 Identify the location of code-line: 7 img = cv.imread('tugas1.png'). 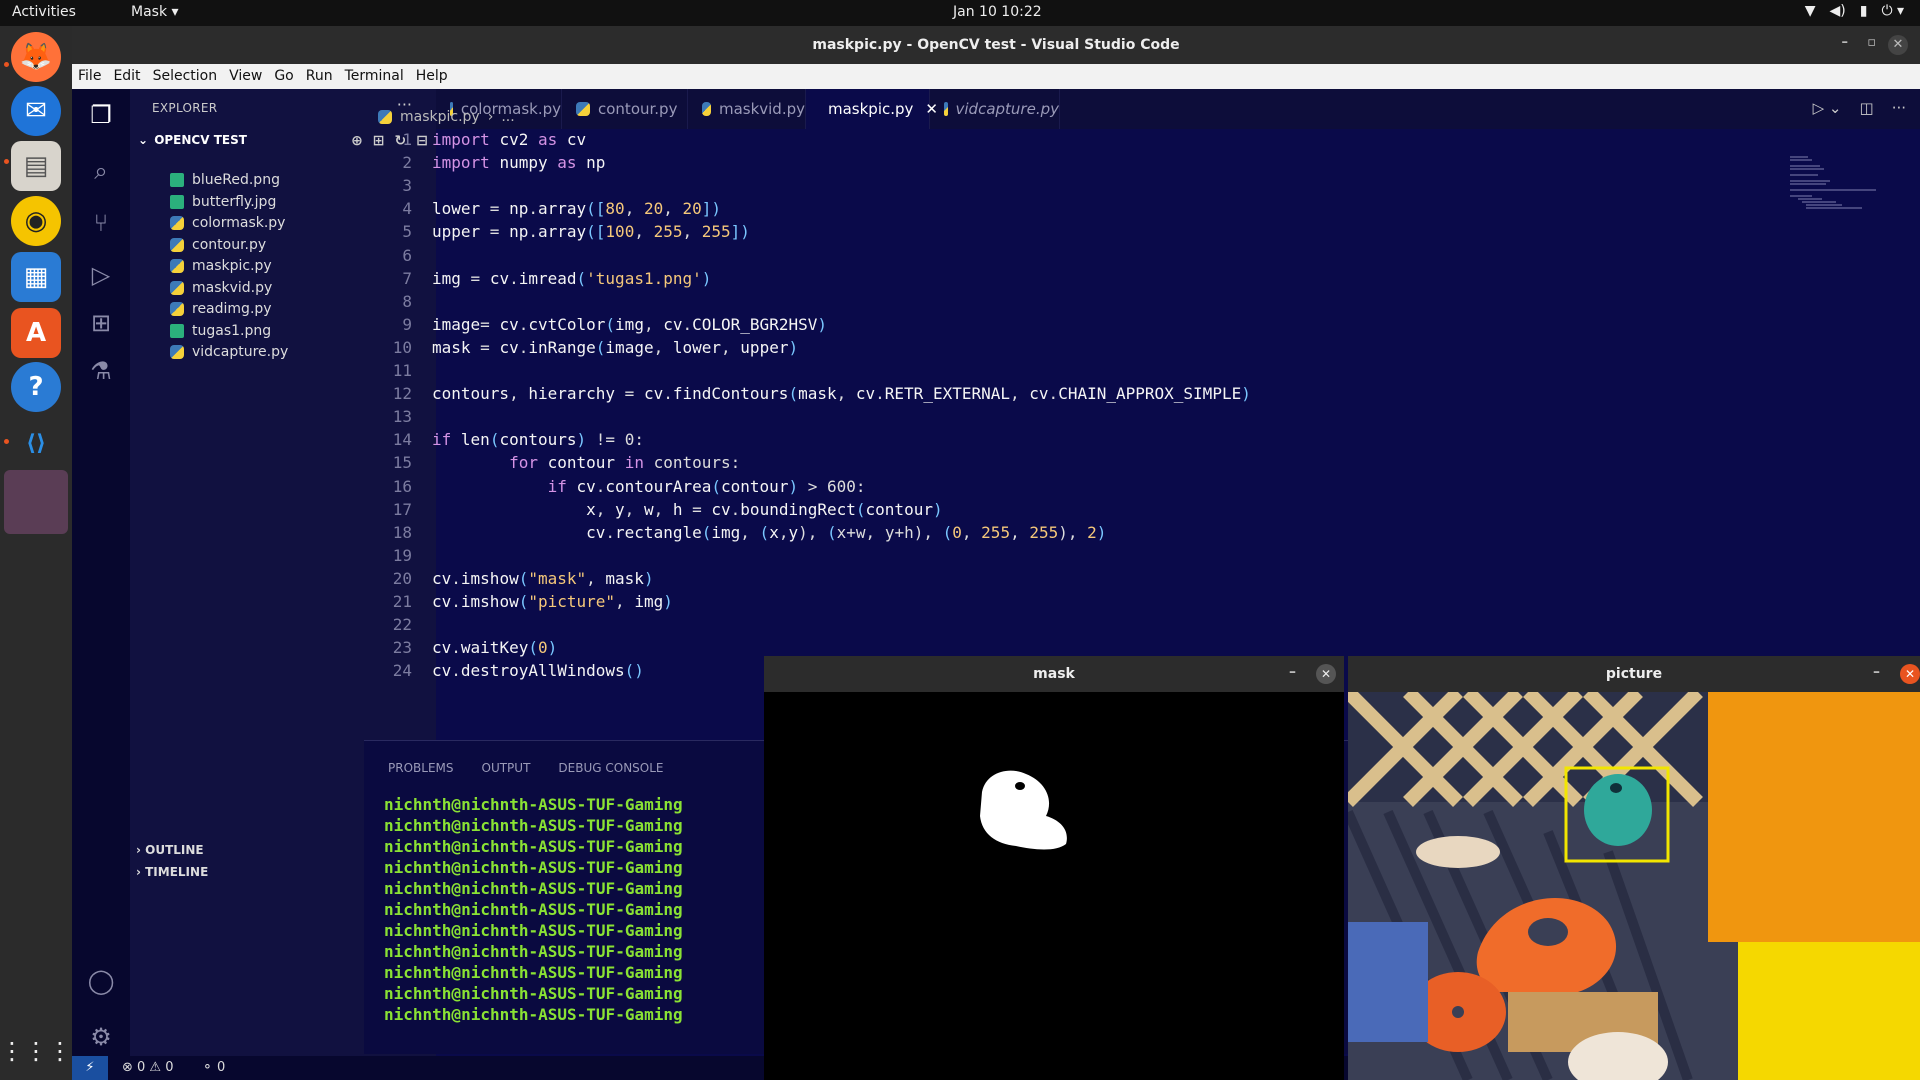
(1064, 280).